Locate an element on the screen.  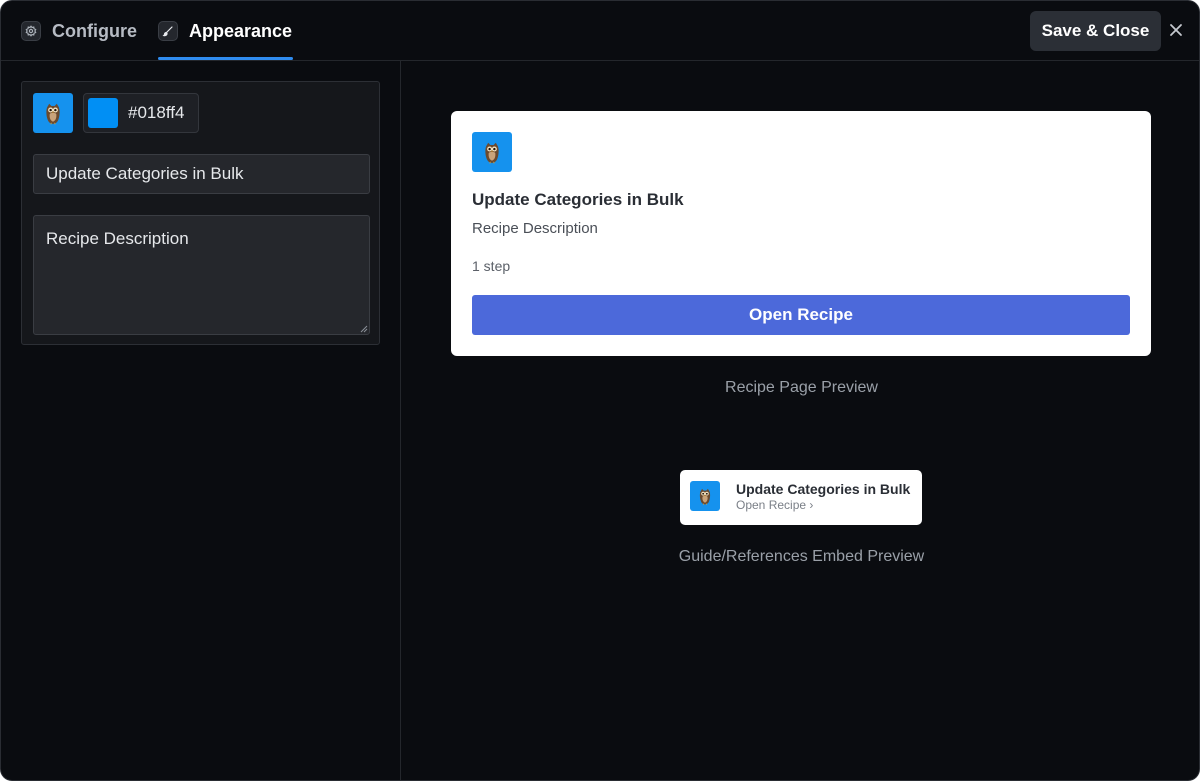
open-recipe-button: Open Recipe is located at coordinates (801, 315).